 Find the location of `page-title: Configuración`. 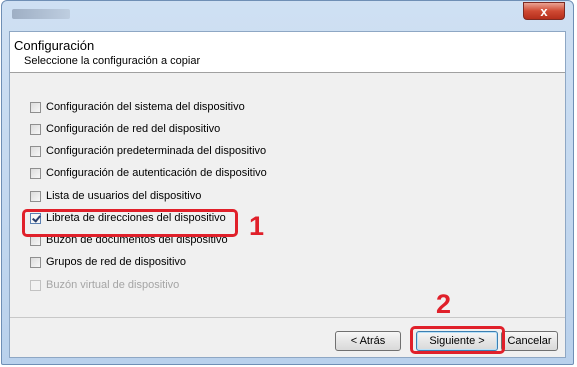

page-title: Configuración is located at coordinates (54, 45).